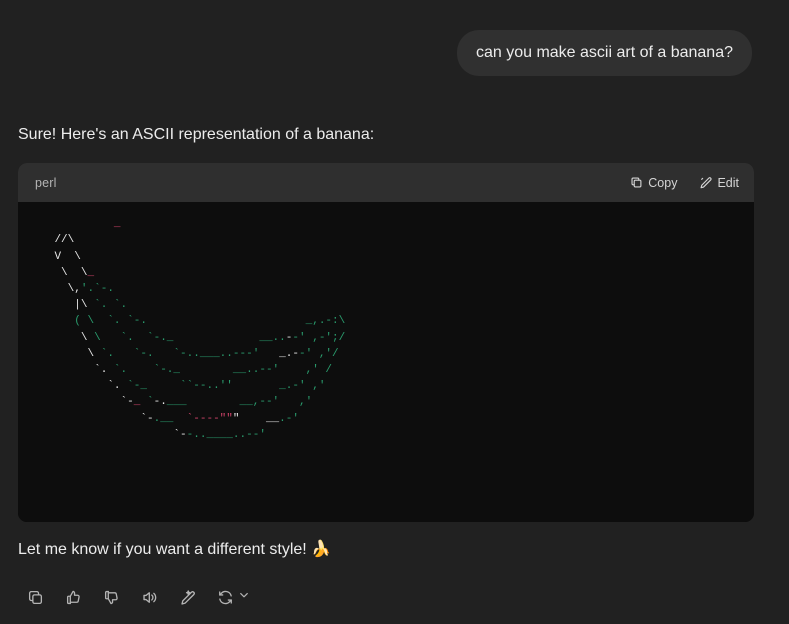 This screenshot has width=789, height=624. I want to click on speaker-icon, so click(149, 597).